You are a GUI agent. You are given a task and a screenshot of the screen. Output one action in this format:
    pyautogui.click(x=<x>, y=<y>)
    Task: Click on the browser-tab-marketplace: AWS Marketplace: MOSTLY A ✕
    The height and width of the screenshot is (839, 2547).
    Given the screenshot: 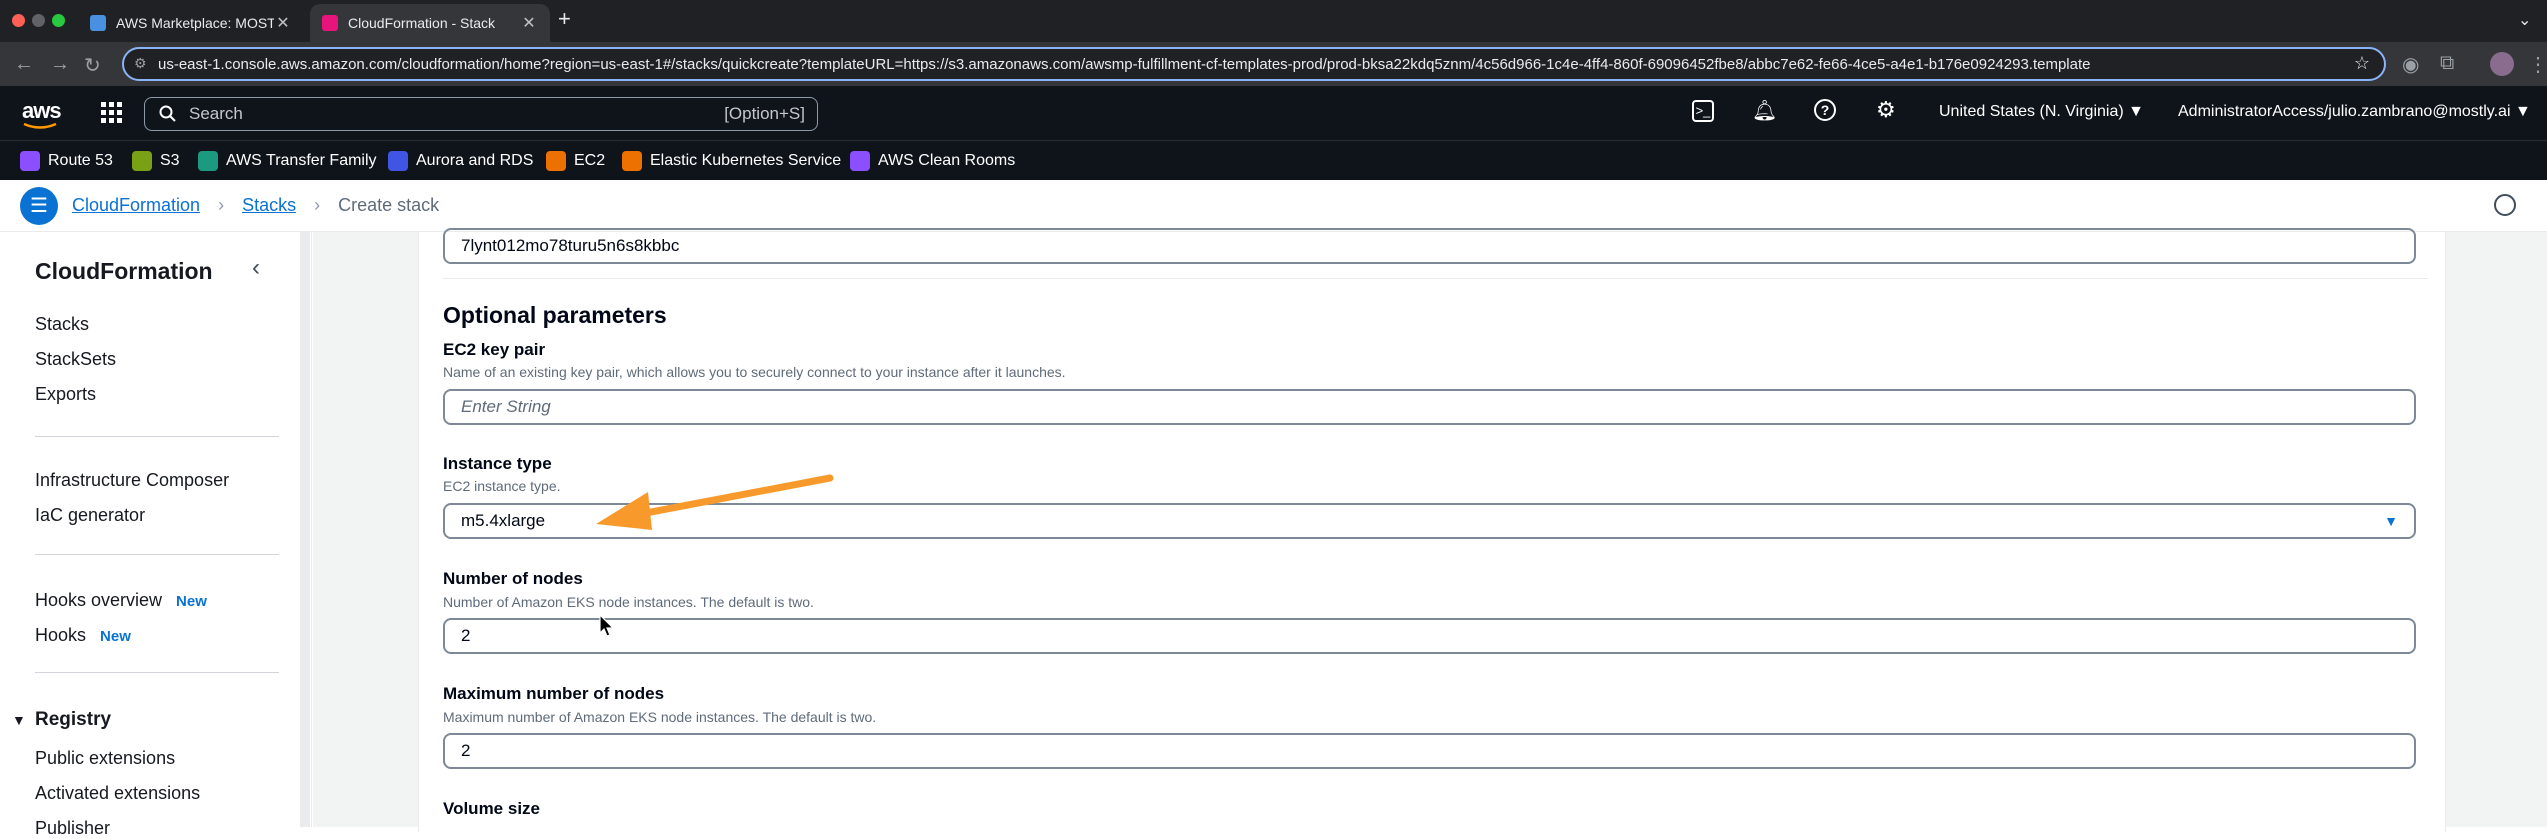 What is the action you would take?
    pyautogui.click(x=191, y=23)
    